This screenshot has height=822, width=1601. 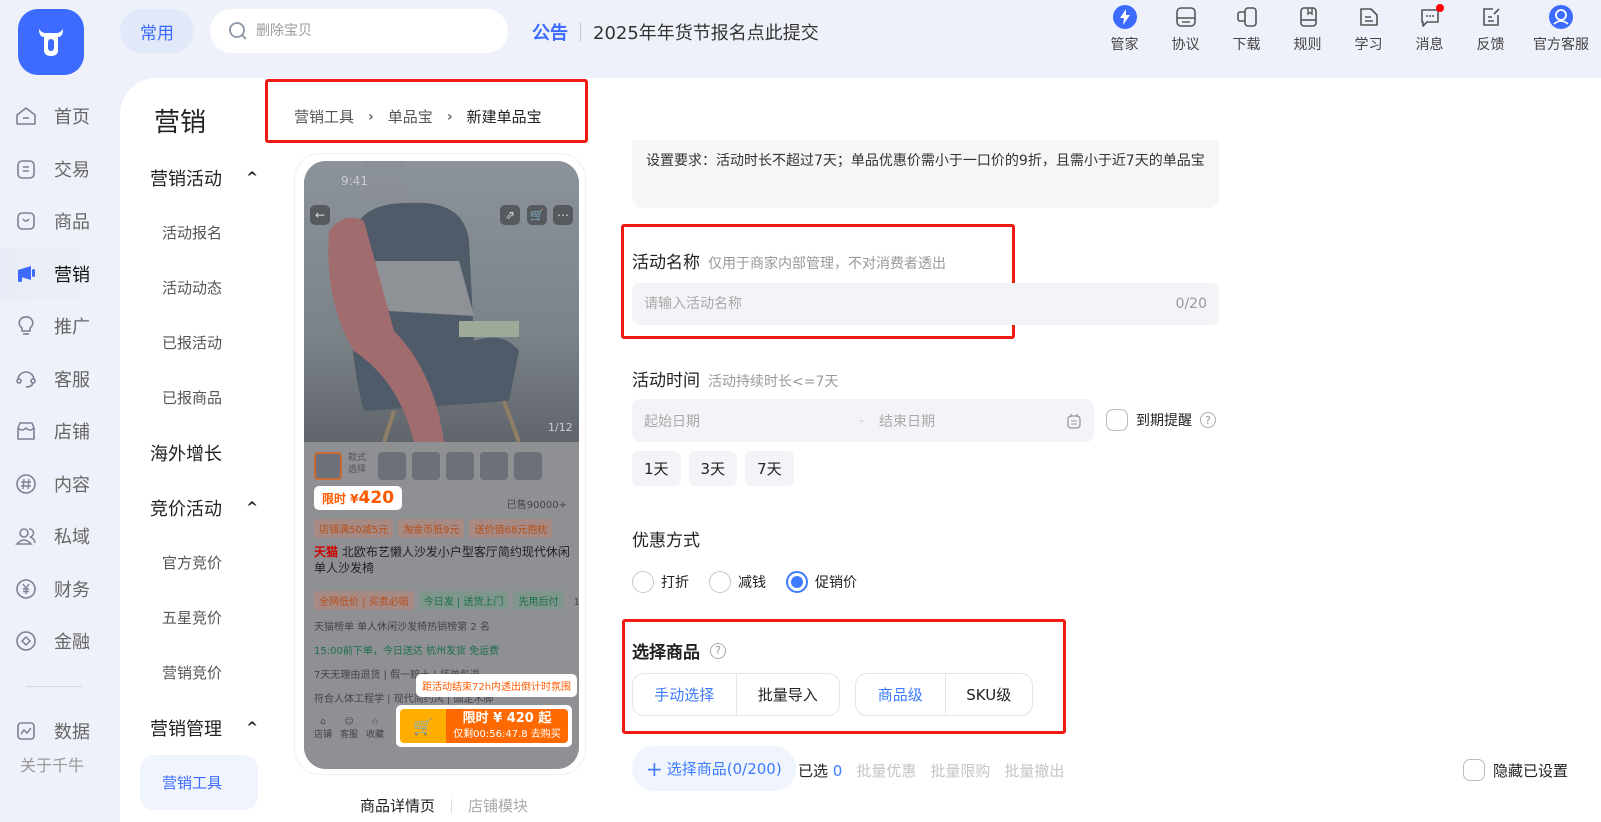 I want to click on field-label: 活动时间, so click(x=666, y=381).